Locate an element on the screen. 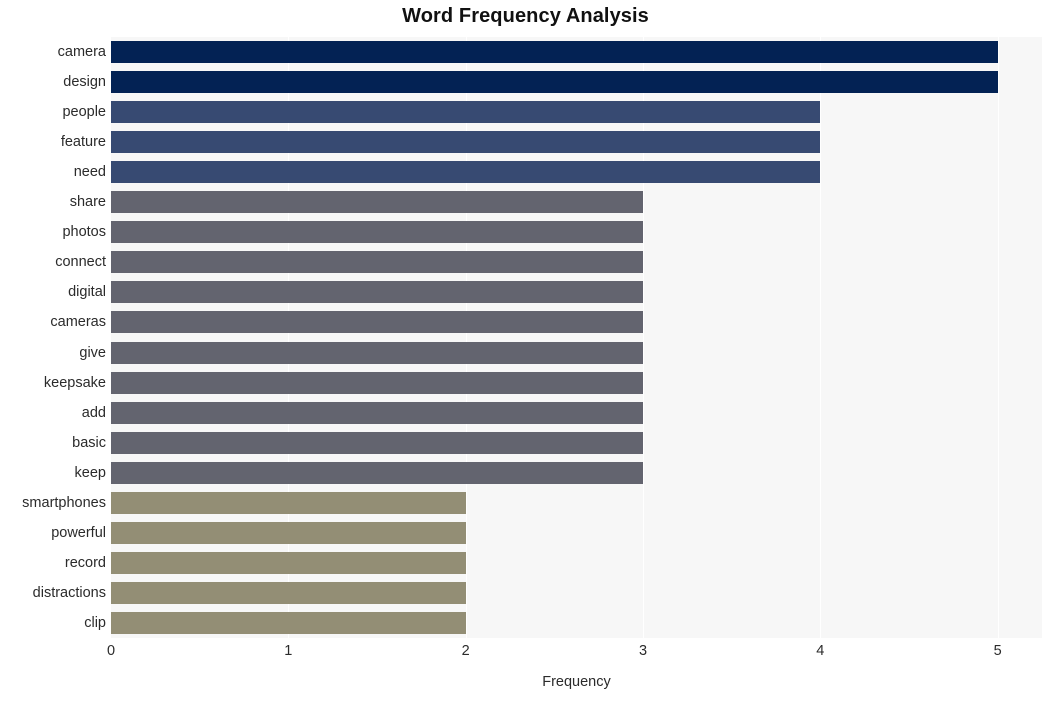 This screenshot has width=1051, height=701. y-axis-tick-label: distractions is located at coordinates (69, 592).